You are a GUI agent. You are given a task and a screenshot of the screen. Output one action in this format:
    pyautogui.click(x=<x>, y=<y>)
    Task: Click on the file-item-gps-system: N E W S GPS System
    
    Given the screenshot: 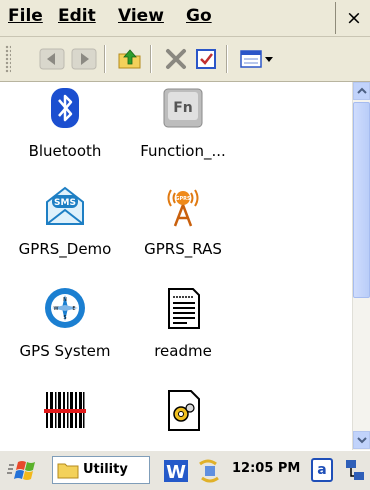 What is the action you would take?
    pyautogui.click(x=65, y=334)
    